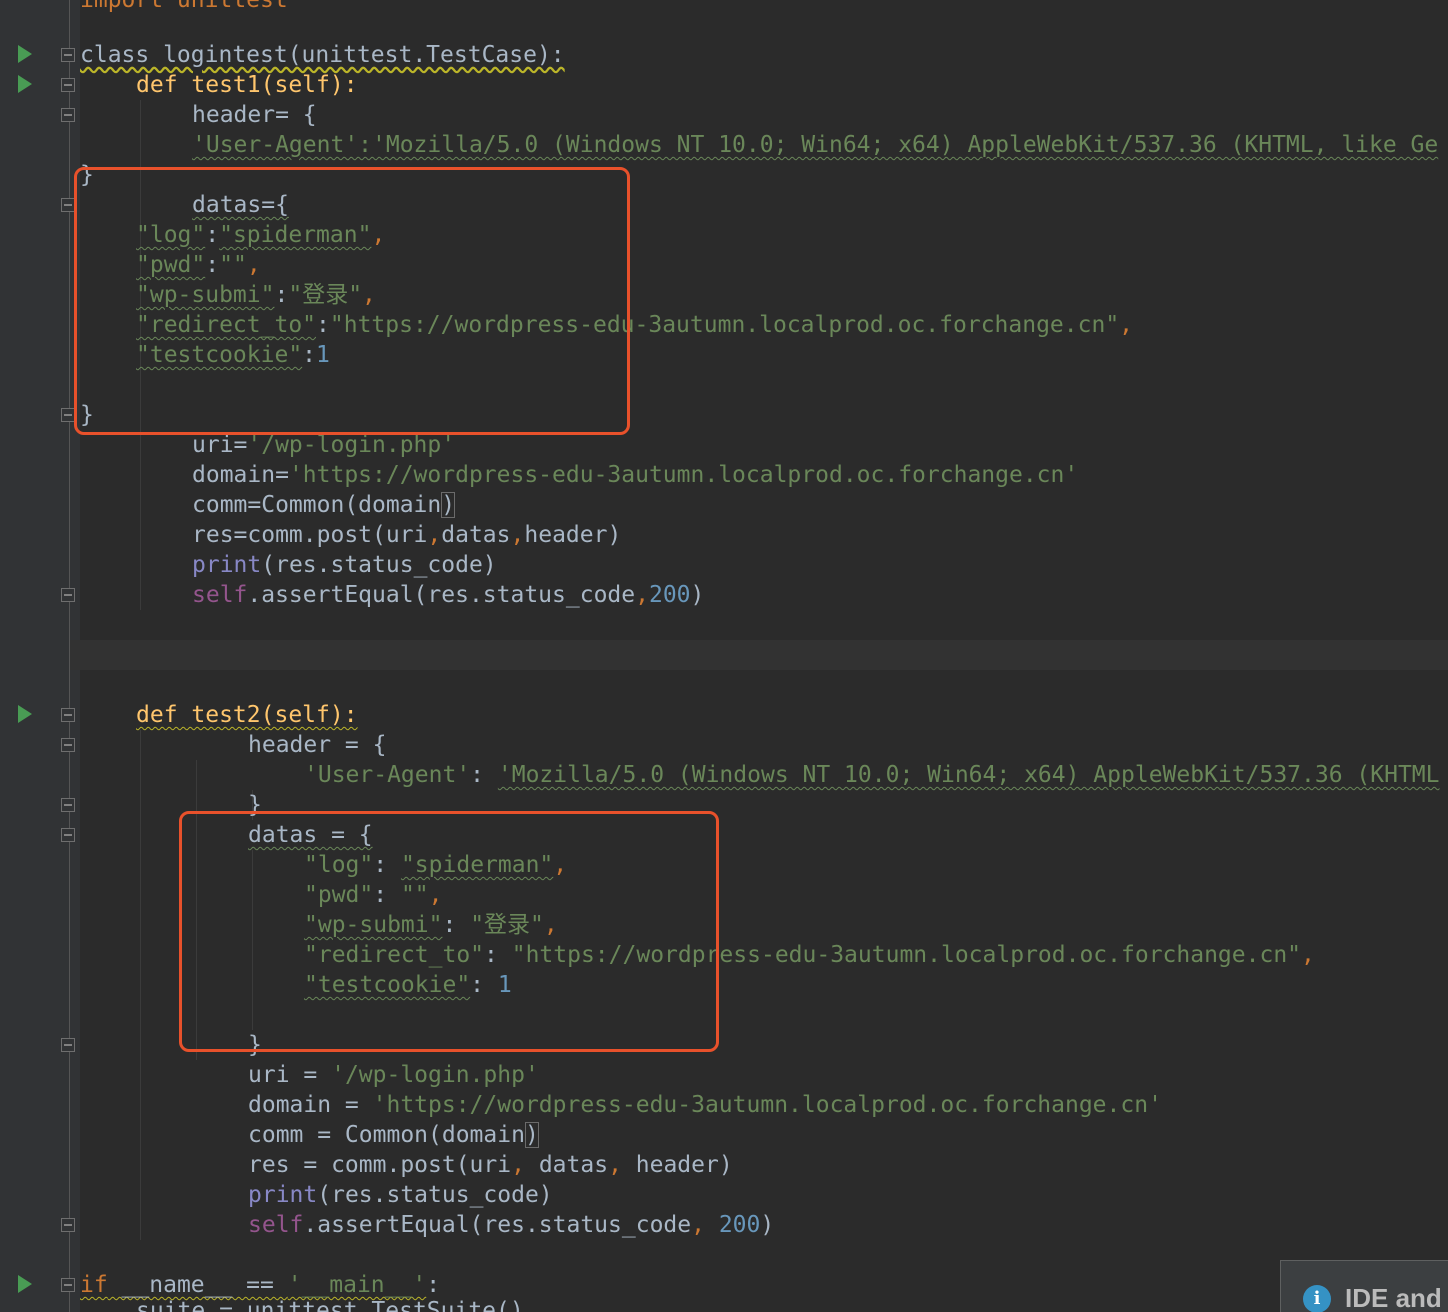  I want to click on ide-notification-balloon: i IDE and, so click(1364, 1286).